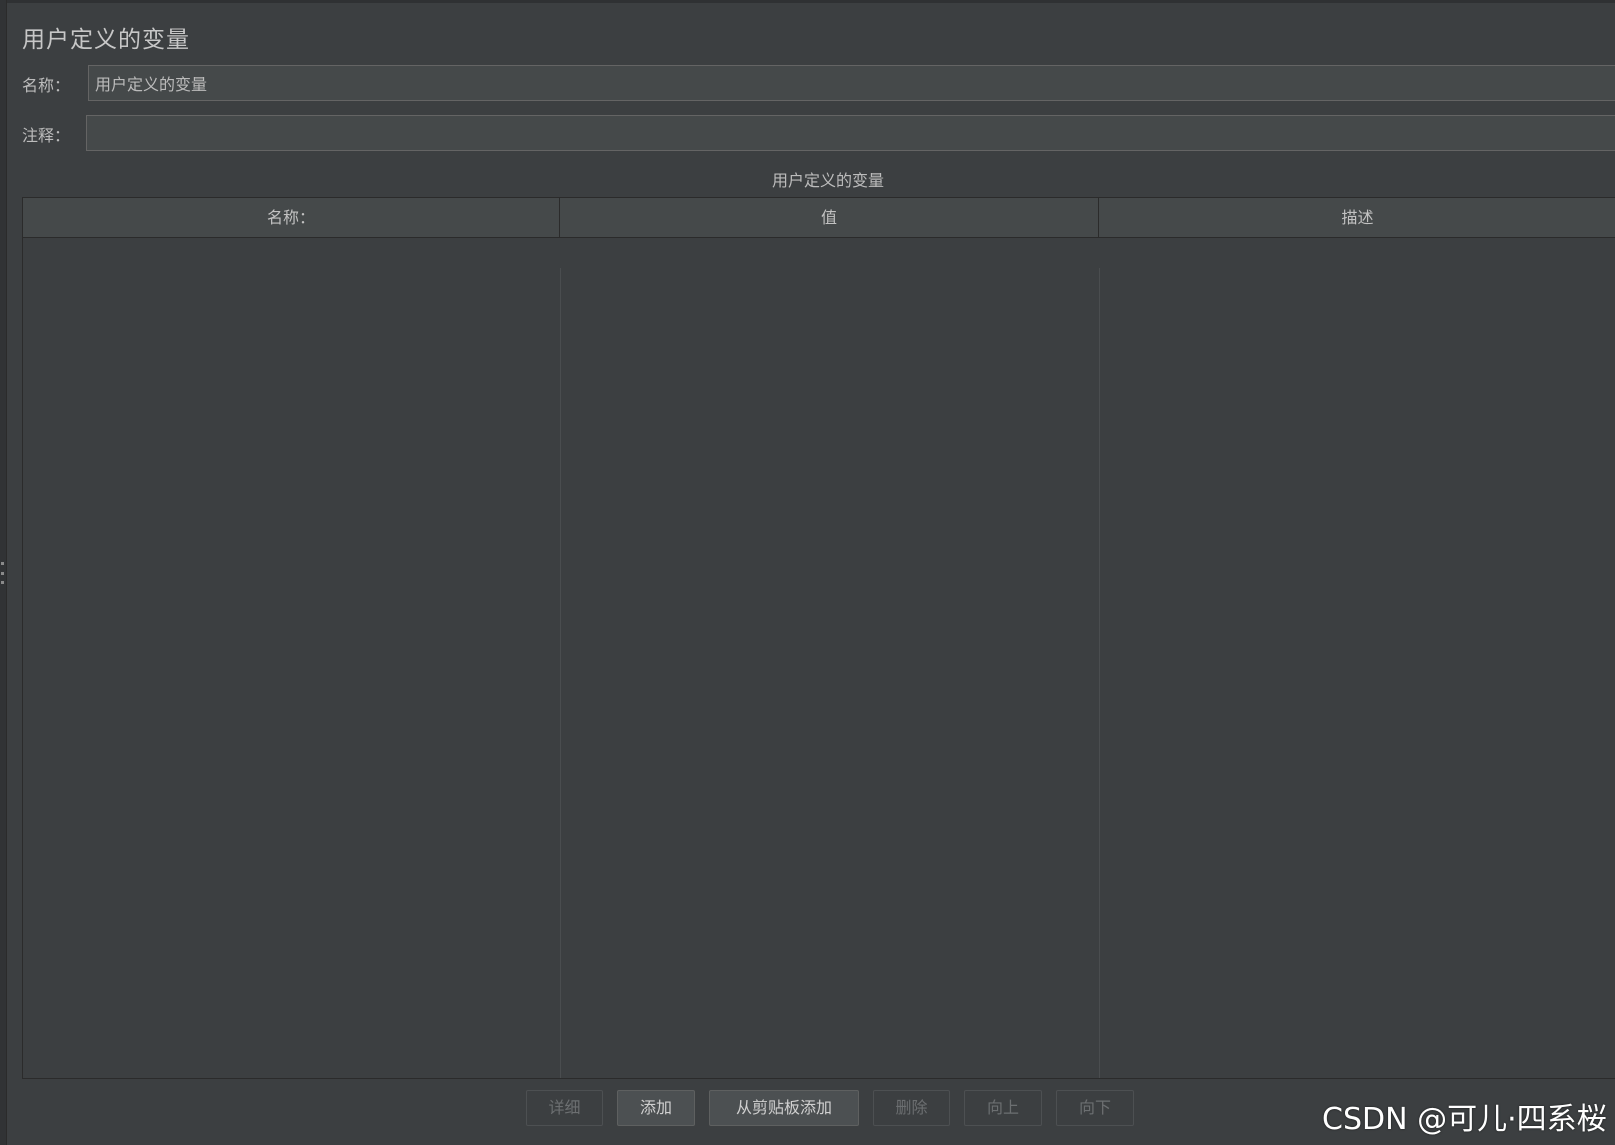  What do you see at coordinates (1003, 1108) in the screenshot?
I see `move-up-button: 向上` at bounding box center [1003, 1108].